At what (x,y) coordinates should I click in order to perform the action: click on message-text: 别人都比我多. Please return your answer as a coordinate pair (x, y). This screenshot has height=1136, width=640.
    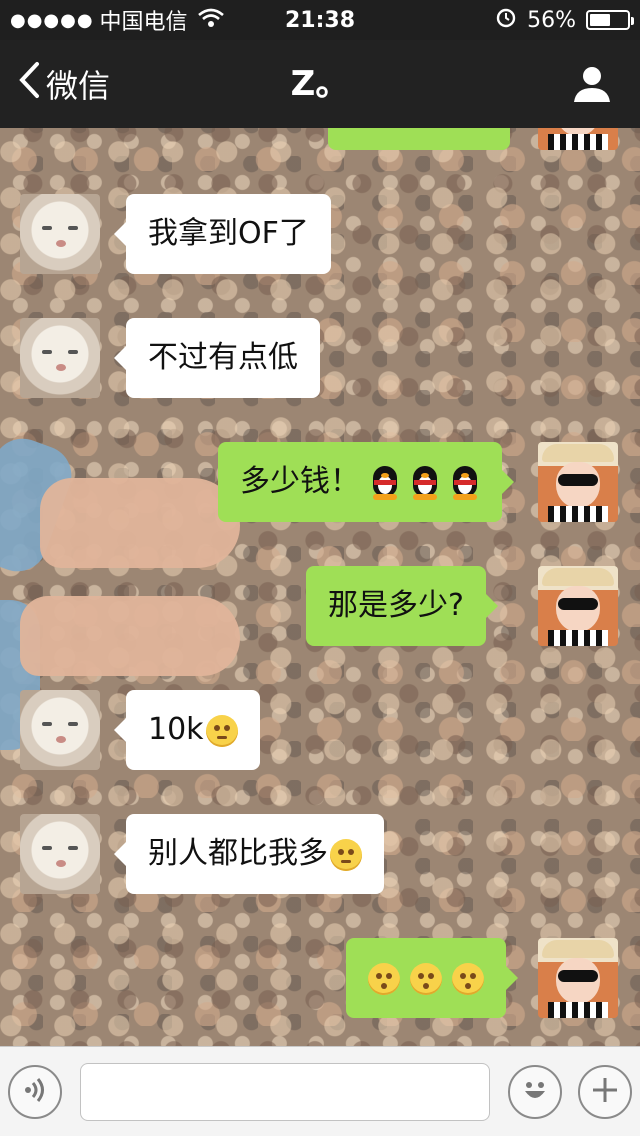
    Looking at the image, I should click on (238, 853).